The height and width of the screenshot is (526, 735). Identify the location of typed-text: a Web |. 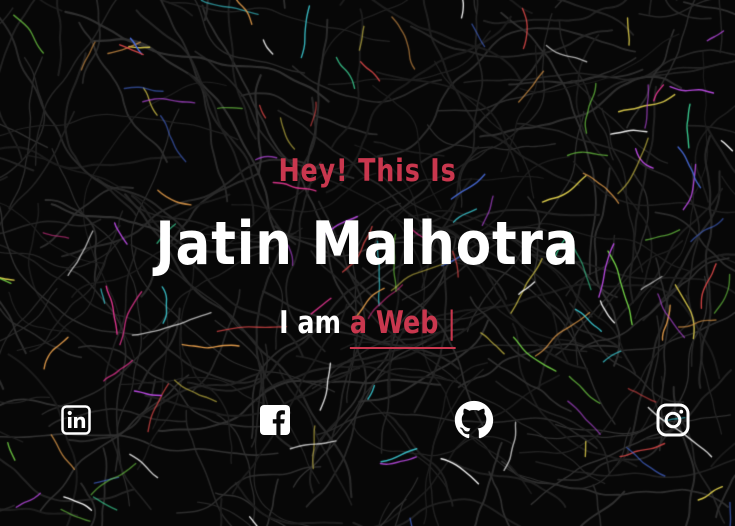
(402, 327).